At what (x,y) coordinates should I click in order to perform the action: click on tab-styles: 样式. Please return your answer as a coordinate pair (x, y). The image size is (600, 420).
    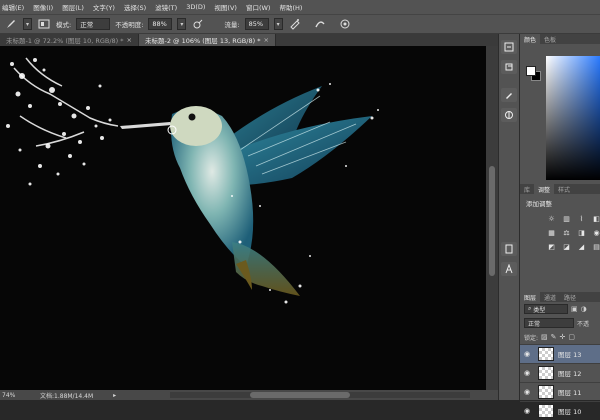
    Looking at the image, I should click on (564, 189).